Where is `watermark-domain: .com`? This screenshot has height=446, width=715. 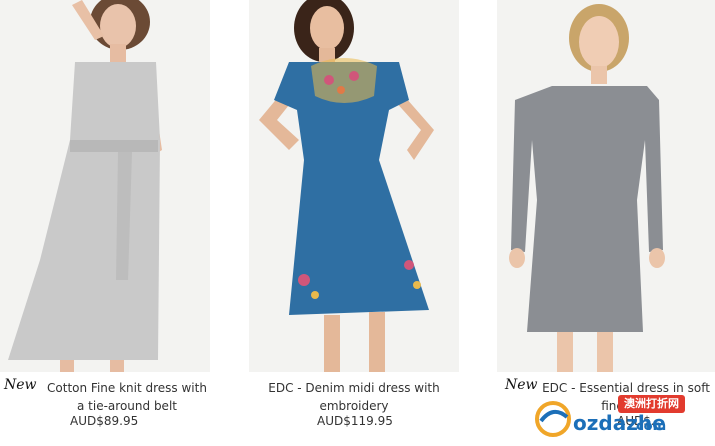 watermark-domain: .com is located at coordinates (649, 426).